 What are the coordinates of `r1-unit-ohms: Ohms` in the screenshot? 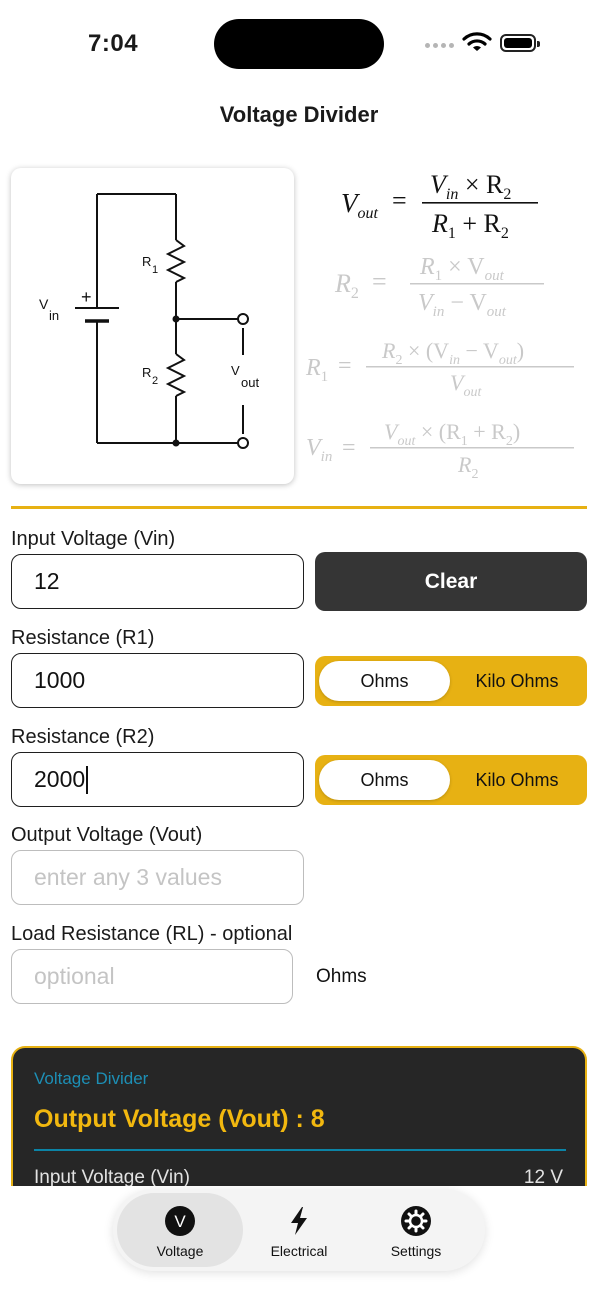 It's located at (384, 681).